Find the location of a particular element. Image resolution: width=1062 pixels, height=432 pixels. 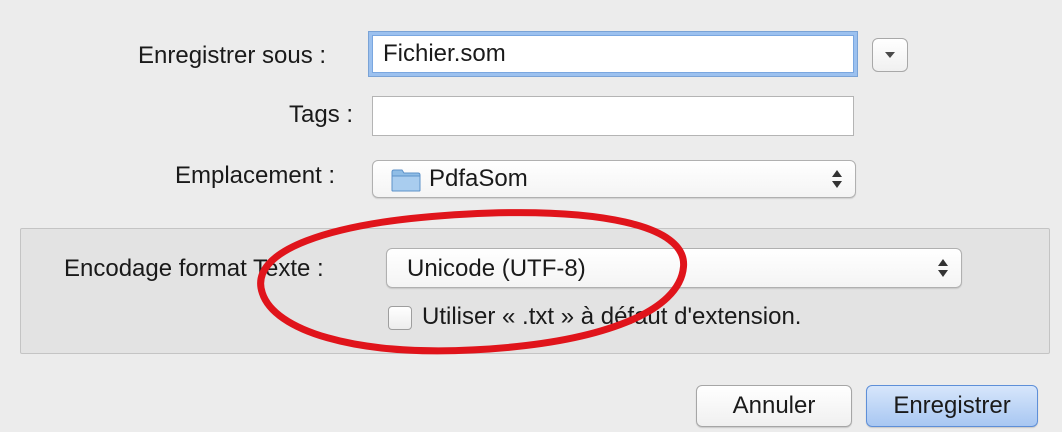

chevron-down-icon is located at coordinates (890, 55).